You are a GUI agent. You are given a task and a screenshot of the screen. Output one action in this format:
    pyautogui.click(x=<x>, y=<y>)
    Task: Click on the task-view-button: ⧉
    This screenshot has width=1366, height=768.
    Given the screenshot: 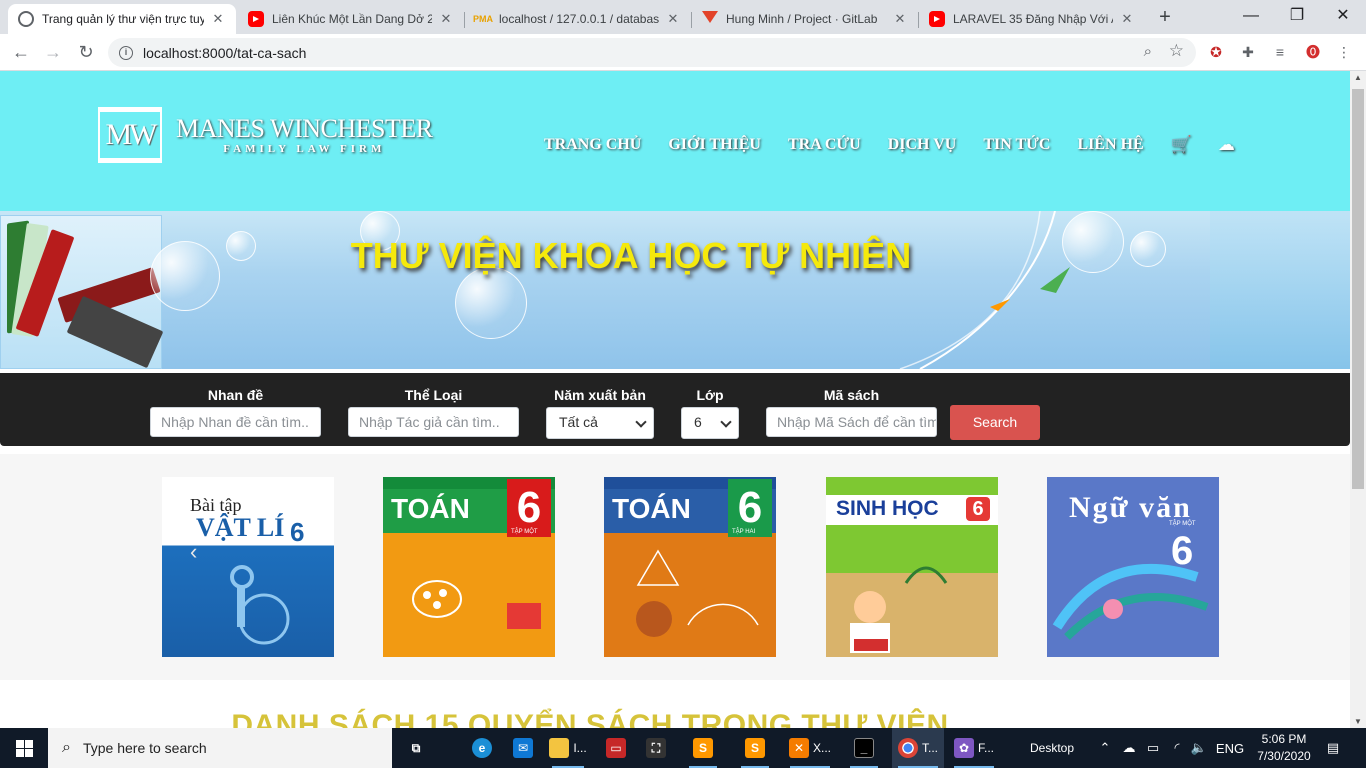 What is the action you would take?
    pyautogui.click(x=416, y=748)
    